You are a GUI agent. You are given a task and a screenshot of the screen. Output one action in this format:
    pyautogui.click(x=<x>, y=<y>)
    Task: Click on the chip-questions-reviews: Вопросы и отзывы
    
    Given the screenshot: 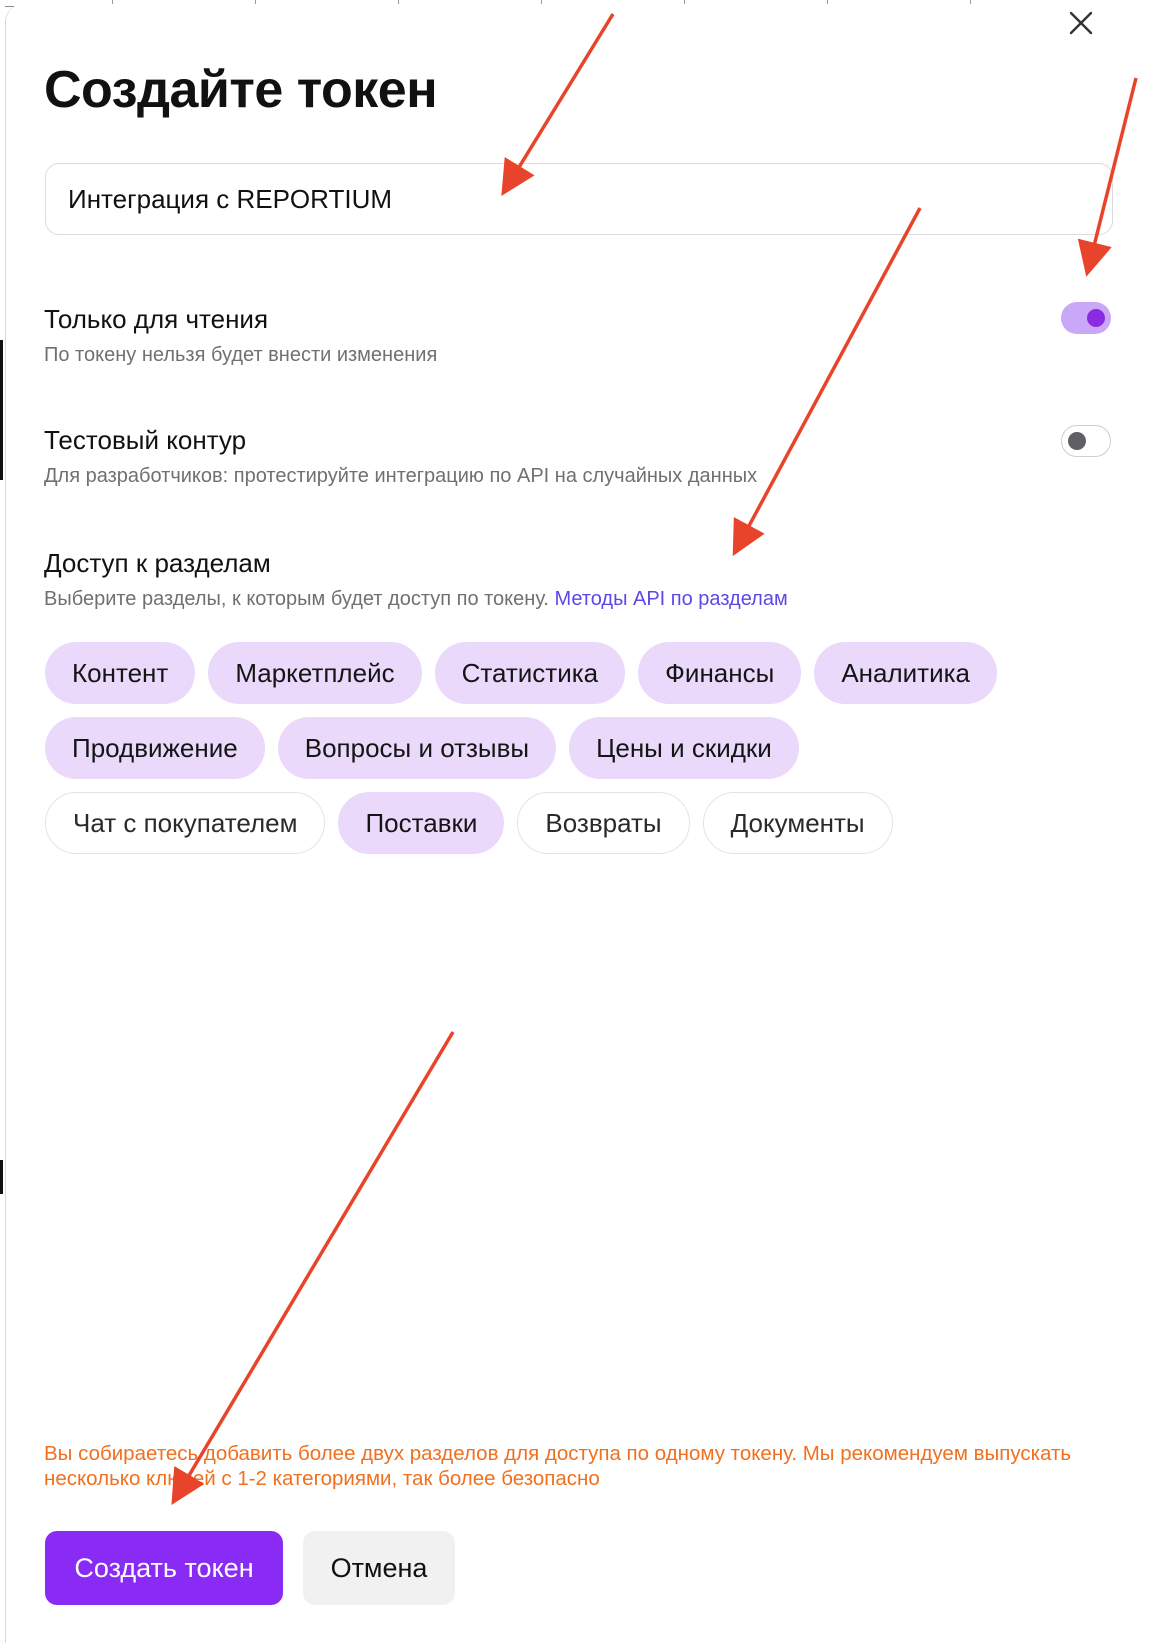 What is the action you would take?
    pyautogui.click(x=417, y=748)
    